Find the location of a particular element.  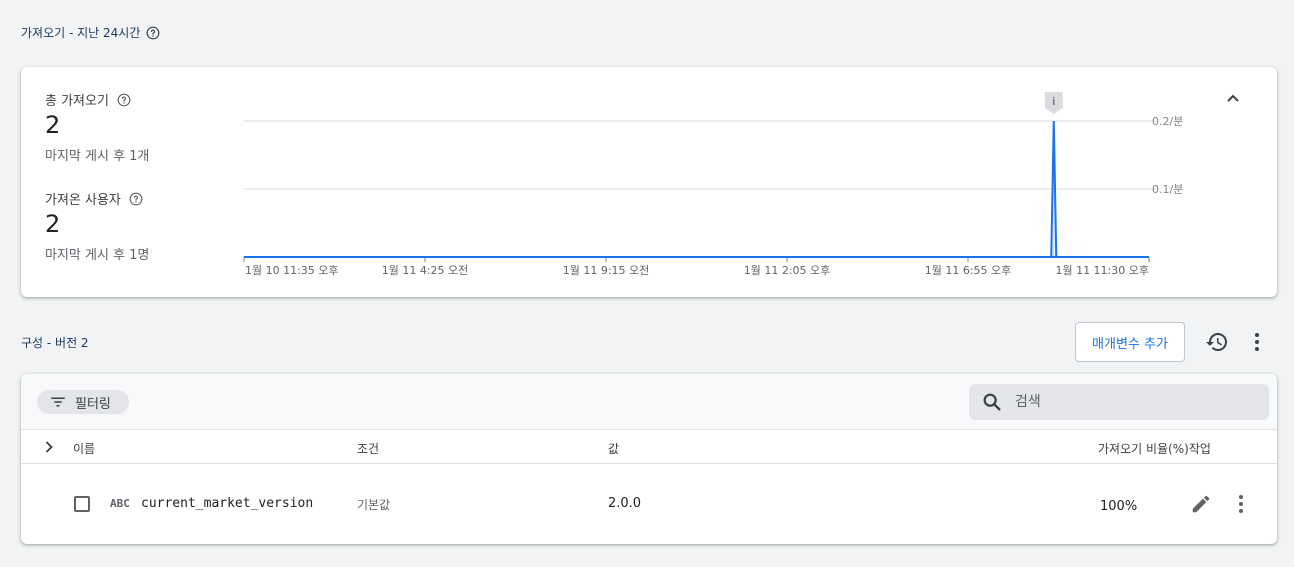

x-tick-label: 1월 11 6:55 오후 is located at coordinates (968, 270).